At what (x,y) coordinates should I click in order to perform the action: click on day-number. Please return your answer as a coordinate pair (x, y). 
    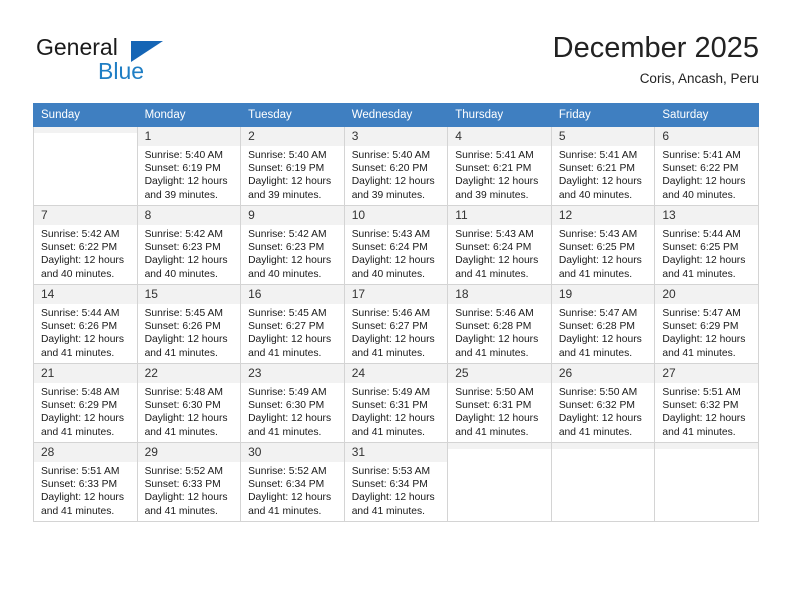
    Looking at the image, I should click on (85, 130).